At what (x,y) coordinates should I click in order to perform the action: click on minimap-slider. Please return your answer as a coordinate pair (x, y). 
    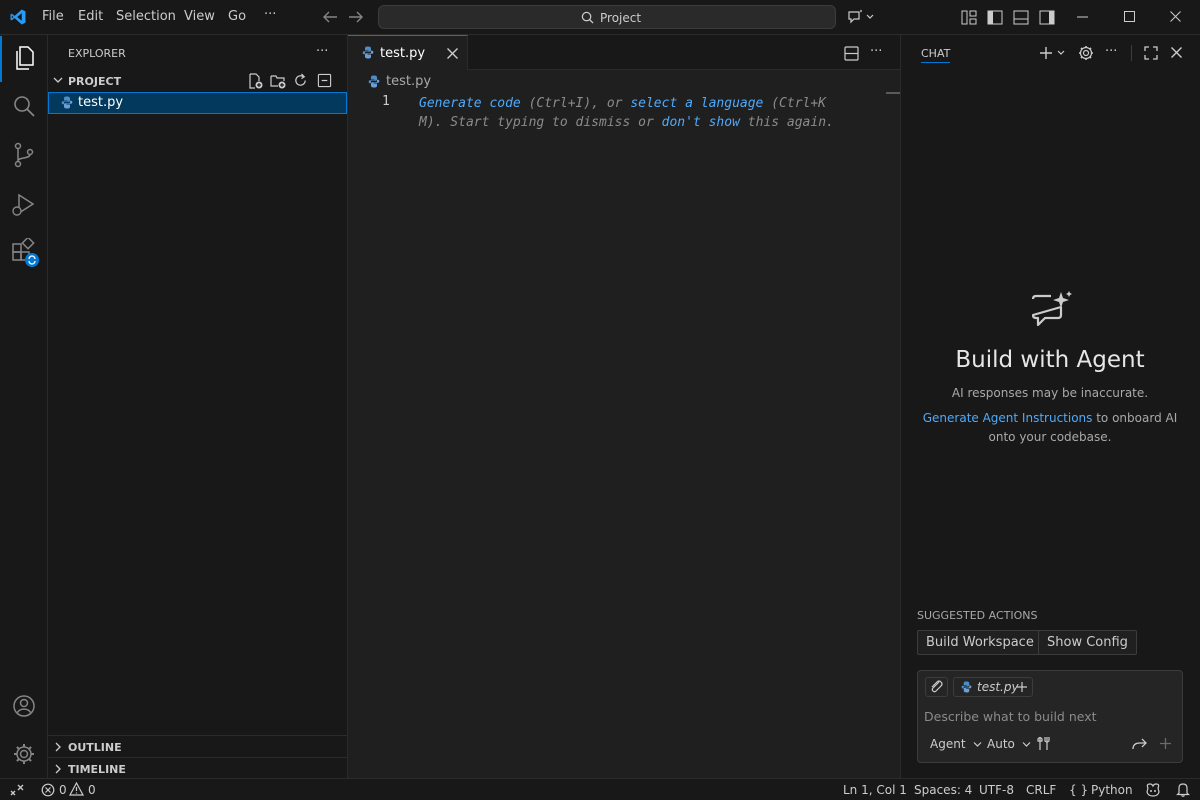
    Looking at the image, I should click on (893, 93).